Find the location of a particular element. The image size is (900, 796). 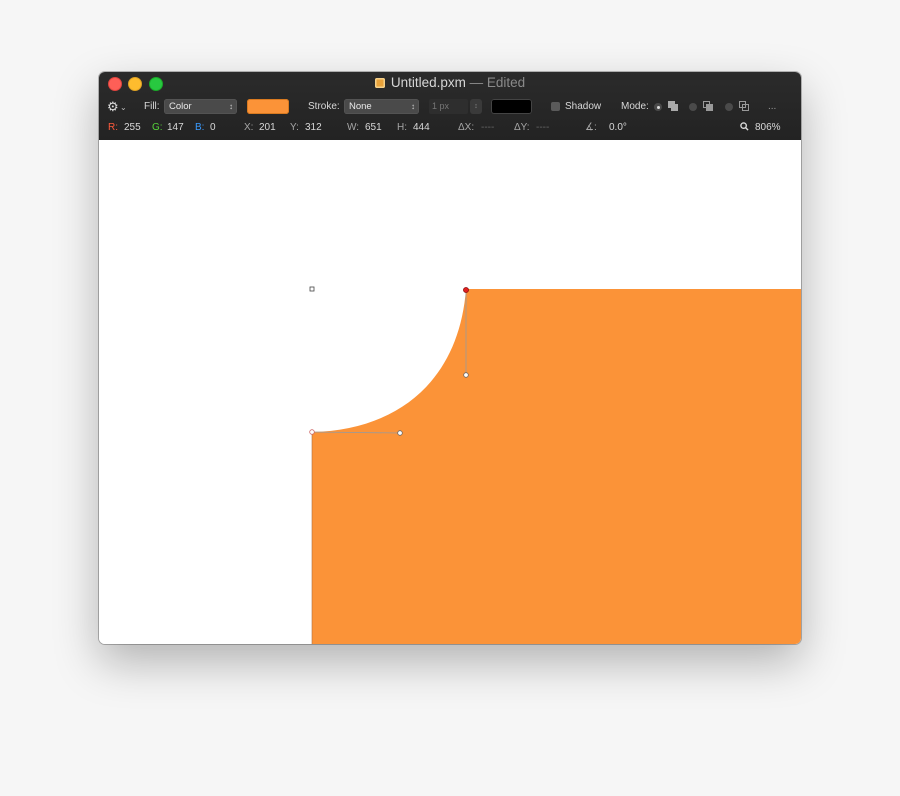

fill-type-value: Color is located at coordinates (180, 106).